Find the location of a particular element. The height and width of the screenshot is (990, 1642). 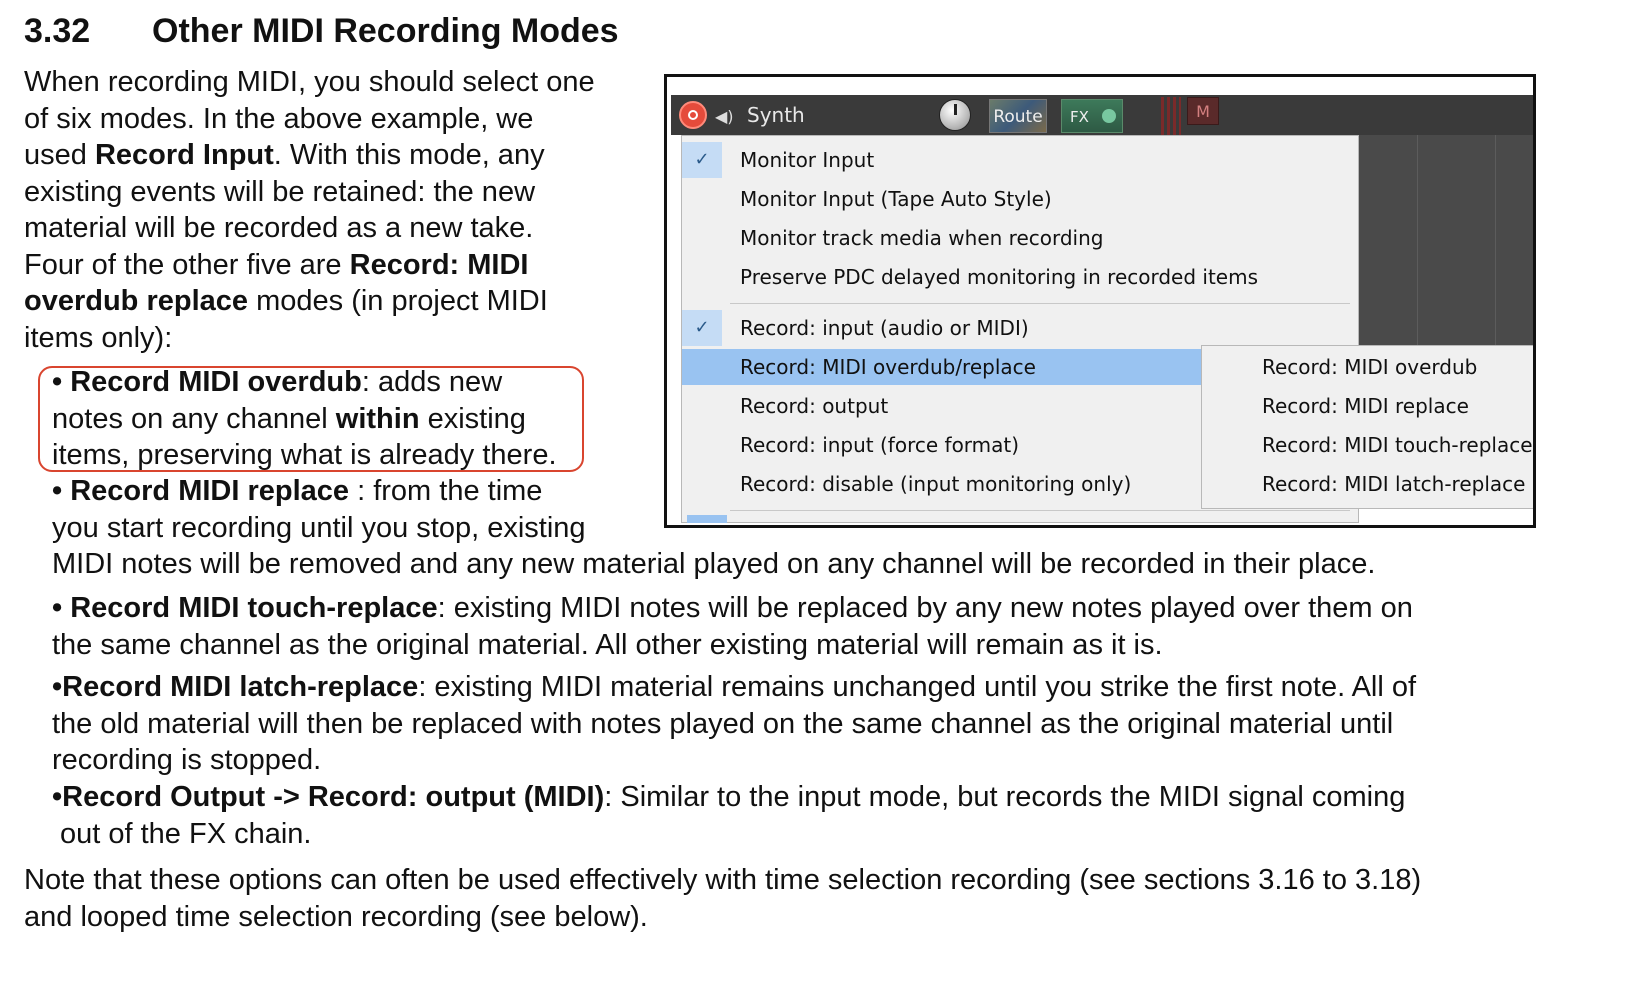

menu-item-label: Record: disable (input monitoring only) is located at coordinates (936, 484).